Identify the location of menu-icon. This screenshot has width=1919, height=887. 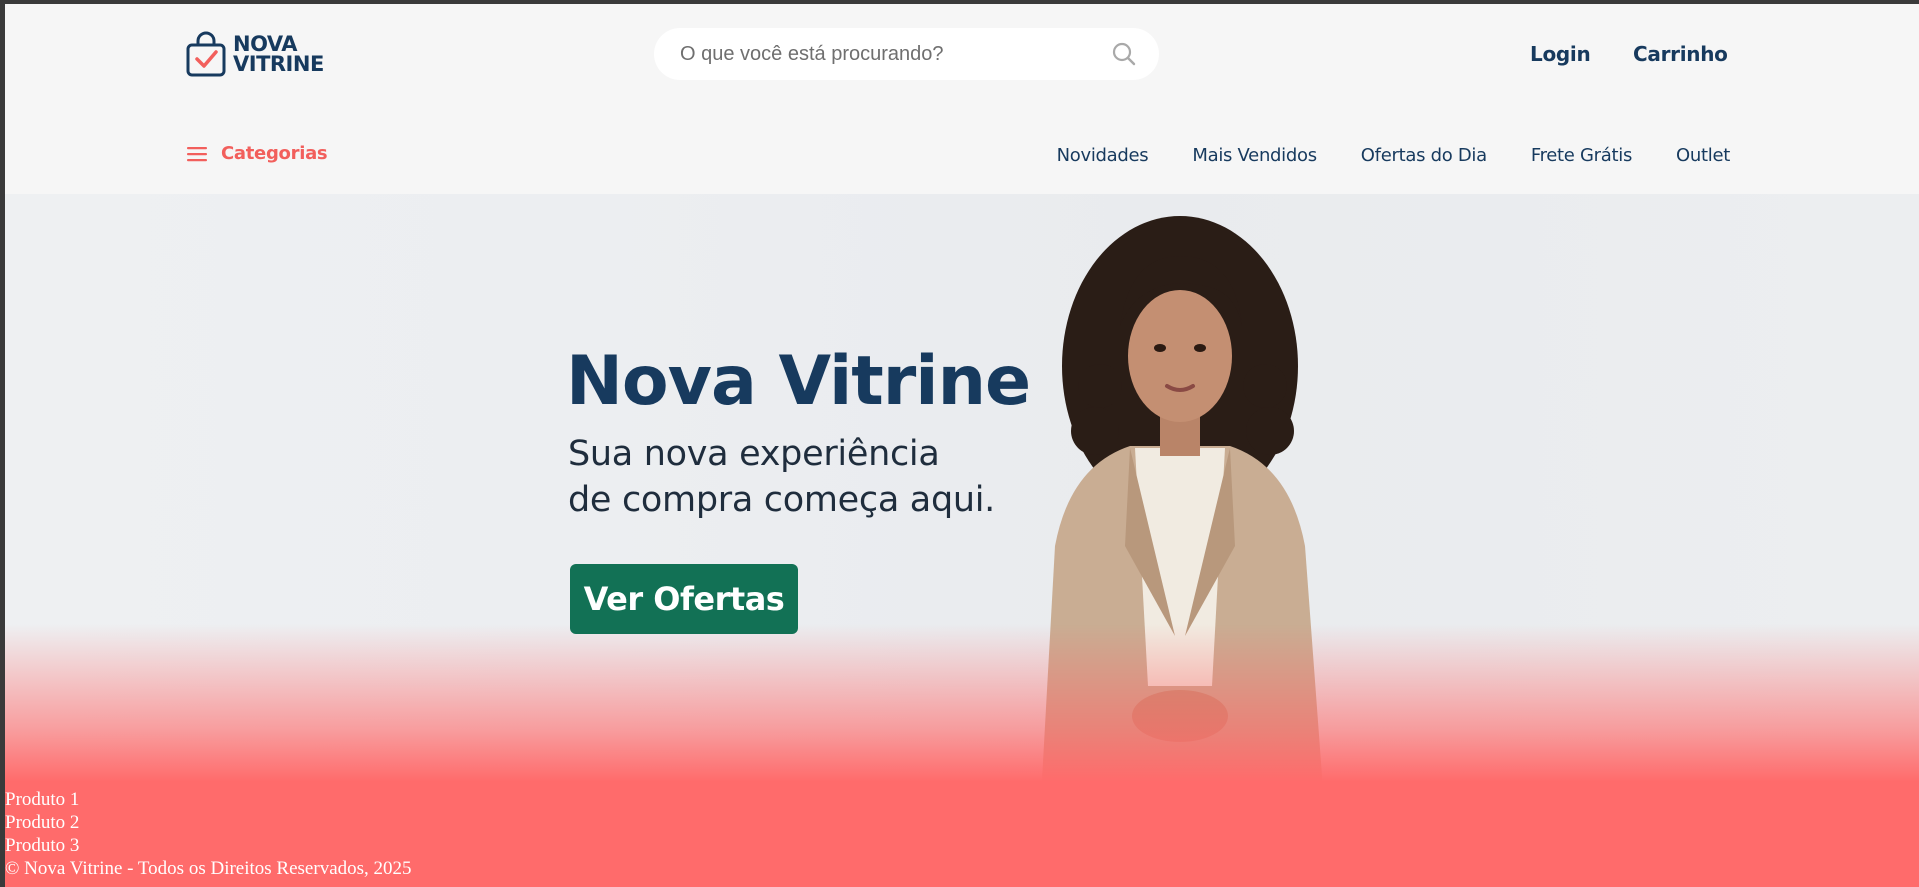
(197, 153).